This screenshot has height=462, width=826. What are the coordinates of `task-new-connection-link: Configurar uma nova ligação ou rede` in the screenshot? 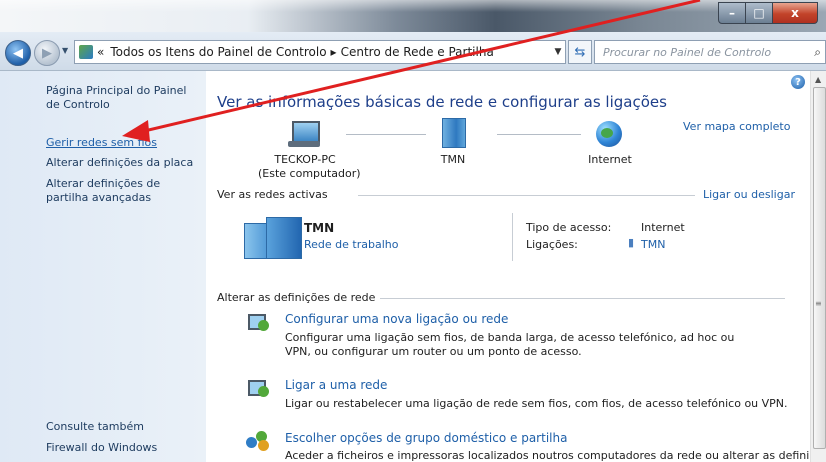 It's located at (396, 319).